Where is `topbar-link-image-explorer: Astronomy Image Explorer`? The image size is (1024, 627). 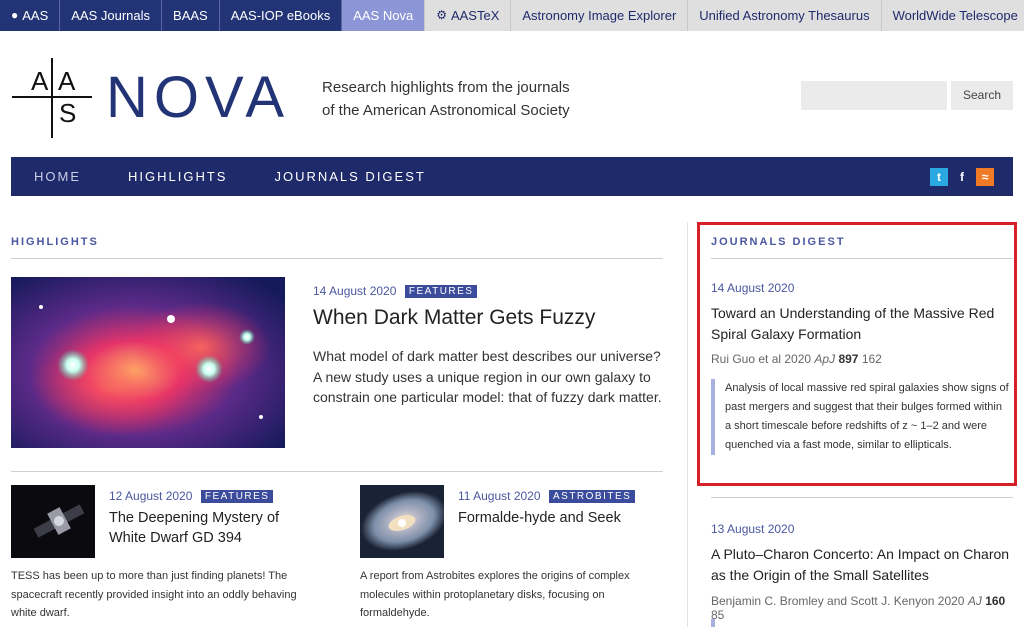 topbar-link-image-explorer: Astronomy Image Explorer is located at coordinates (600, 15).